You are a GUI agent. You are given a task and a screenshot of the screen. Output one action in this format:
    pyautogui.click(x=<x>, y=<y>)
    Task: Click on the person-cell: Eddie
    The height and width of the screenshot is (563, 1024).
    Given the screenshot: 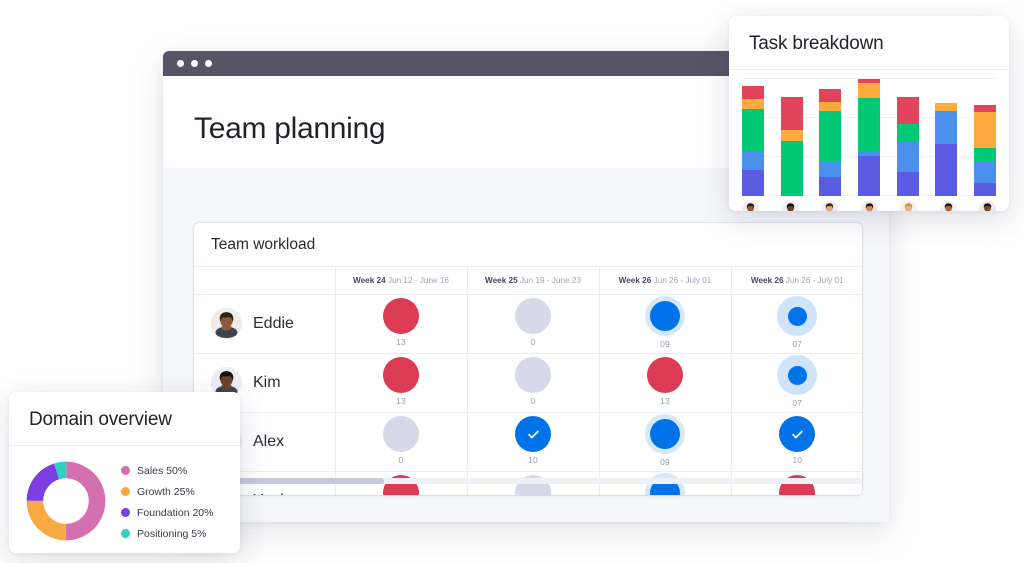 What is the action you would take?
    pyautogui.click(x=265, y=324)
    